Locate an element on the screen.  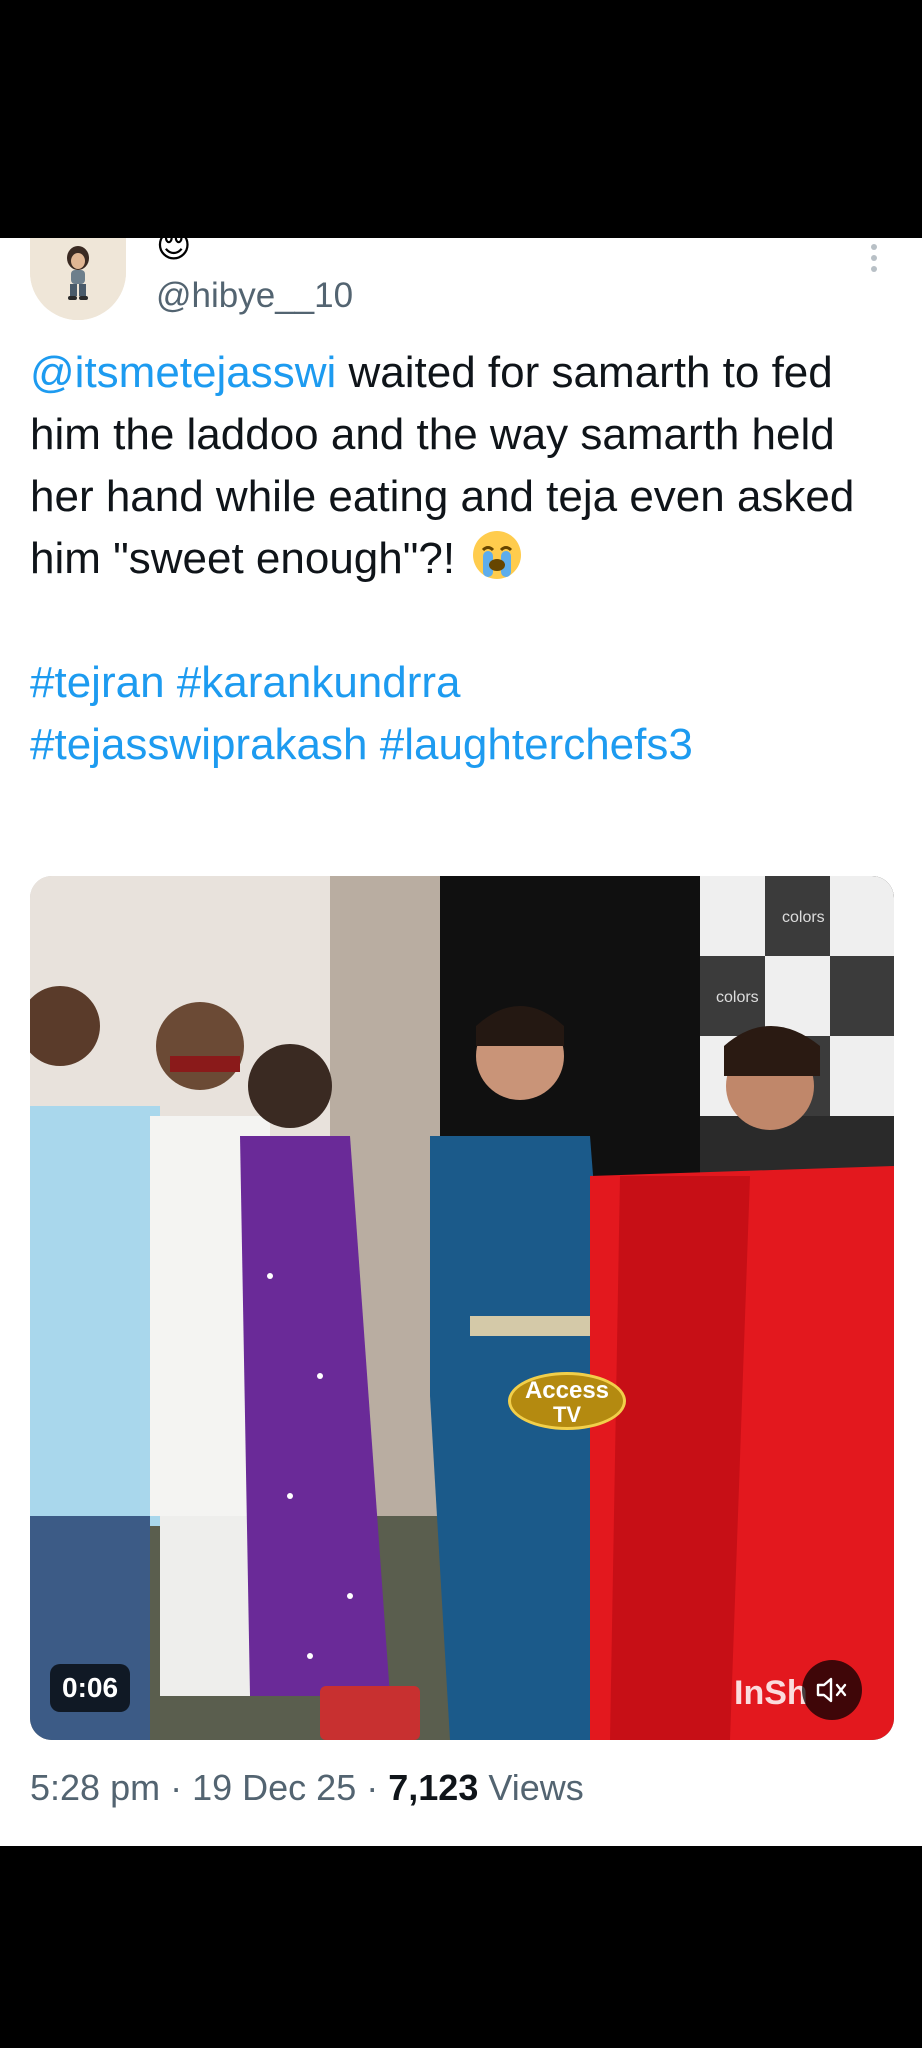
navigation-bar-area is located at coordinates (461, 1947).